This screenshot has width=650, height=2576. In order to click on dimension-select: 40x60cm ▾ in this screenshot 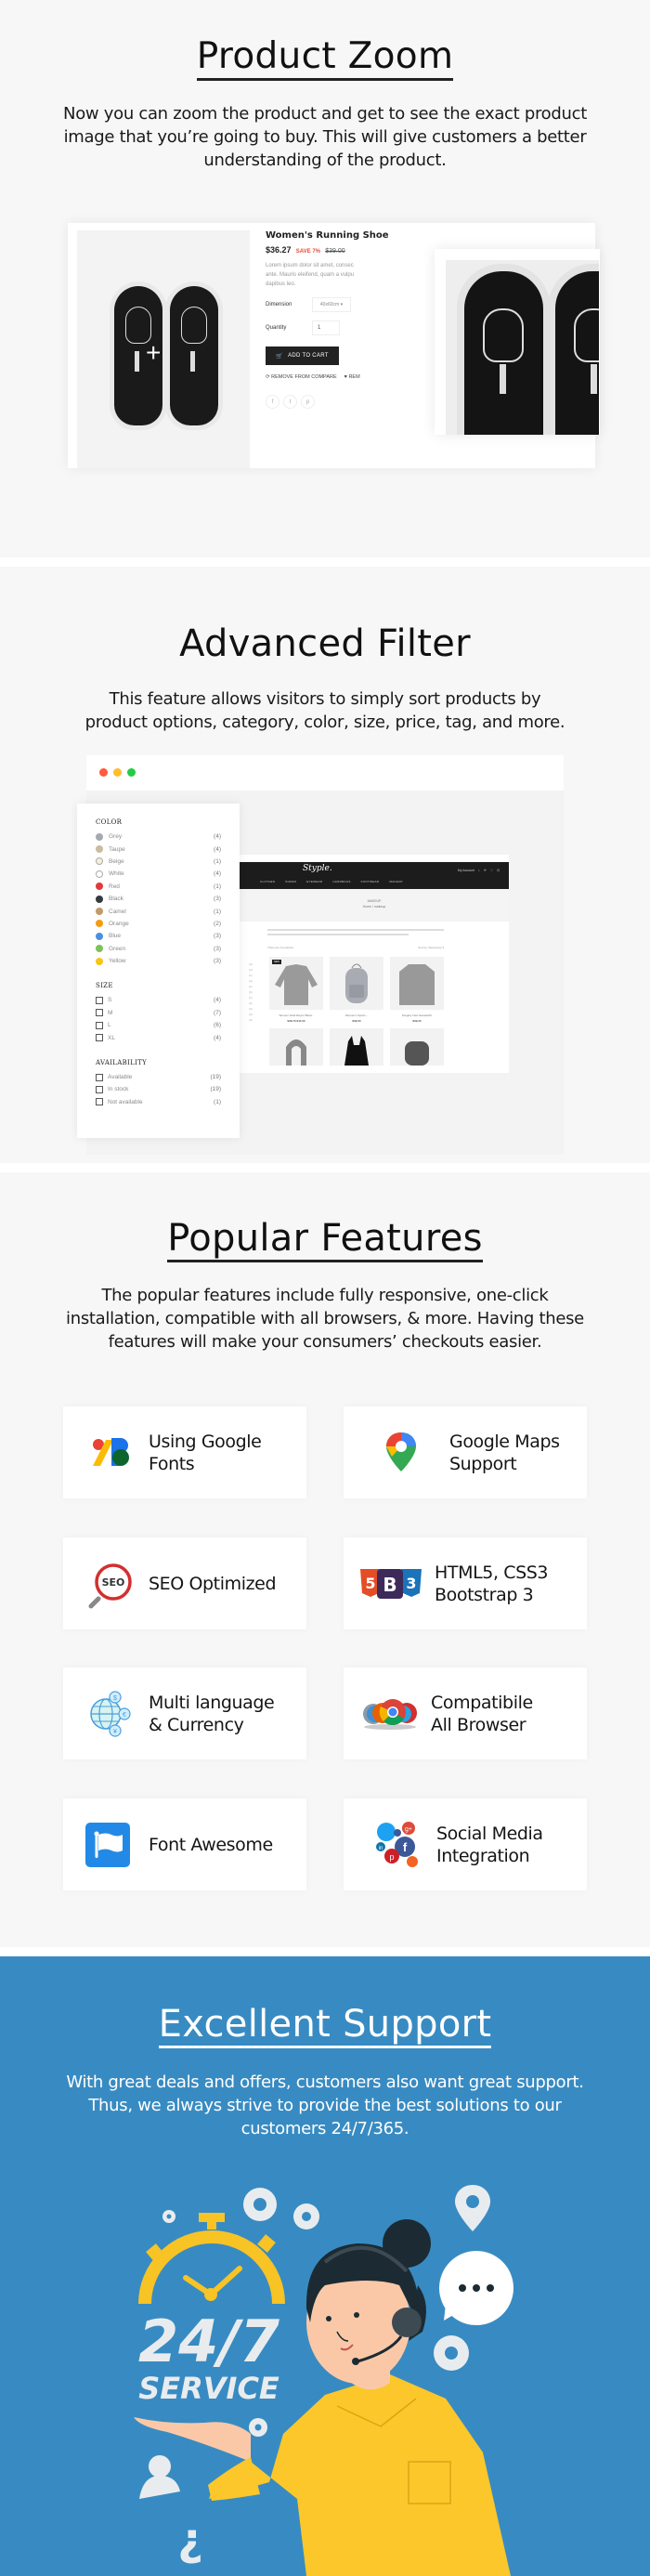, I will do `click(331, 304)`.